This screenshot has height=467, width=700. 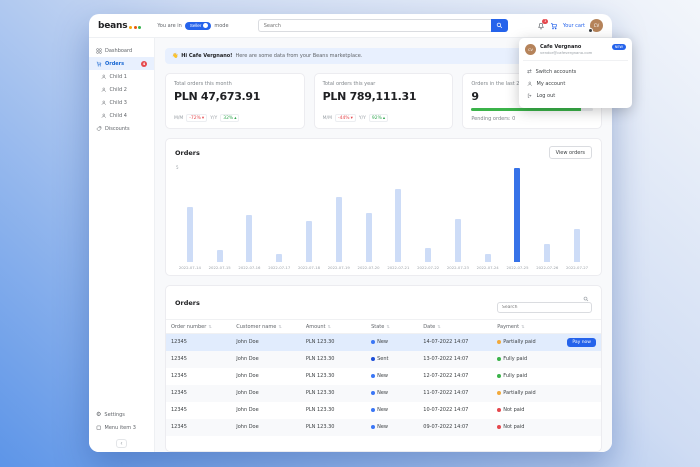 What do you see at coordinates (120, 26) in the screenshot?
I see `app-logo: beans` at bounding box center [120, 26].